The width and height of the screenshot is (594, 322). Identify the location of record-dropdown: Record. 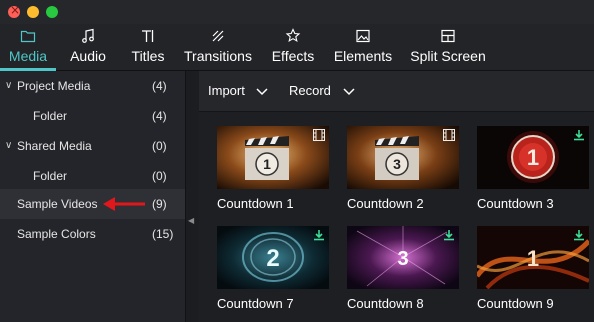
(322, 91).